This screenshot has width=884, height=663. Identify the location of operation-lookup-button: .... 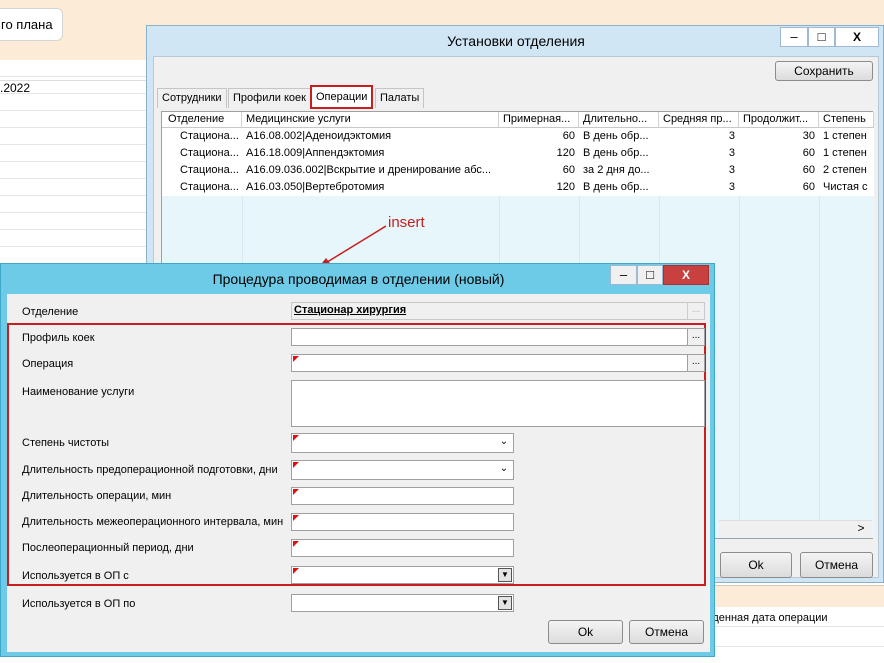
(695, 363).